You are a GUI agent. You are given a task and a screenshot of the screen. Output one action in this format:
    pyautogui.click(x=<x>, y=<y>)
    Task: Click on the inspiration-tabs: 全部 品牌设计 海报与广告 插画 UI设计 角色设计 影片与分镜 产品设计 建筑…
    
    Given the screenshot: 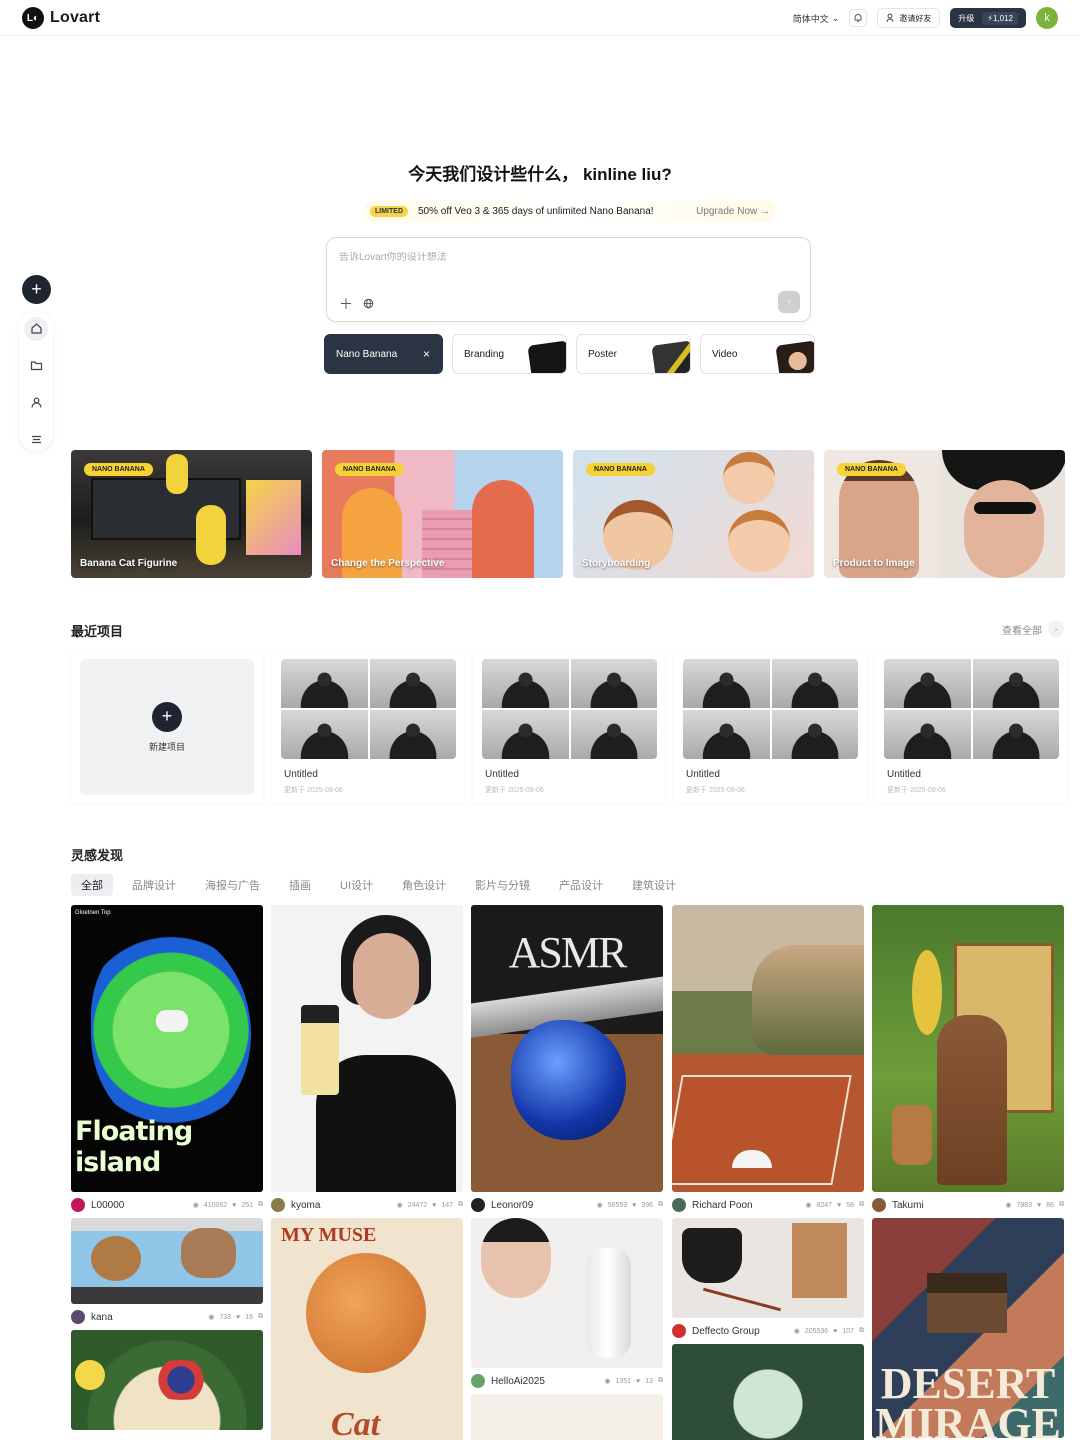 What is the action you would take?
    pyautogui.click(x=383, y=885)
    